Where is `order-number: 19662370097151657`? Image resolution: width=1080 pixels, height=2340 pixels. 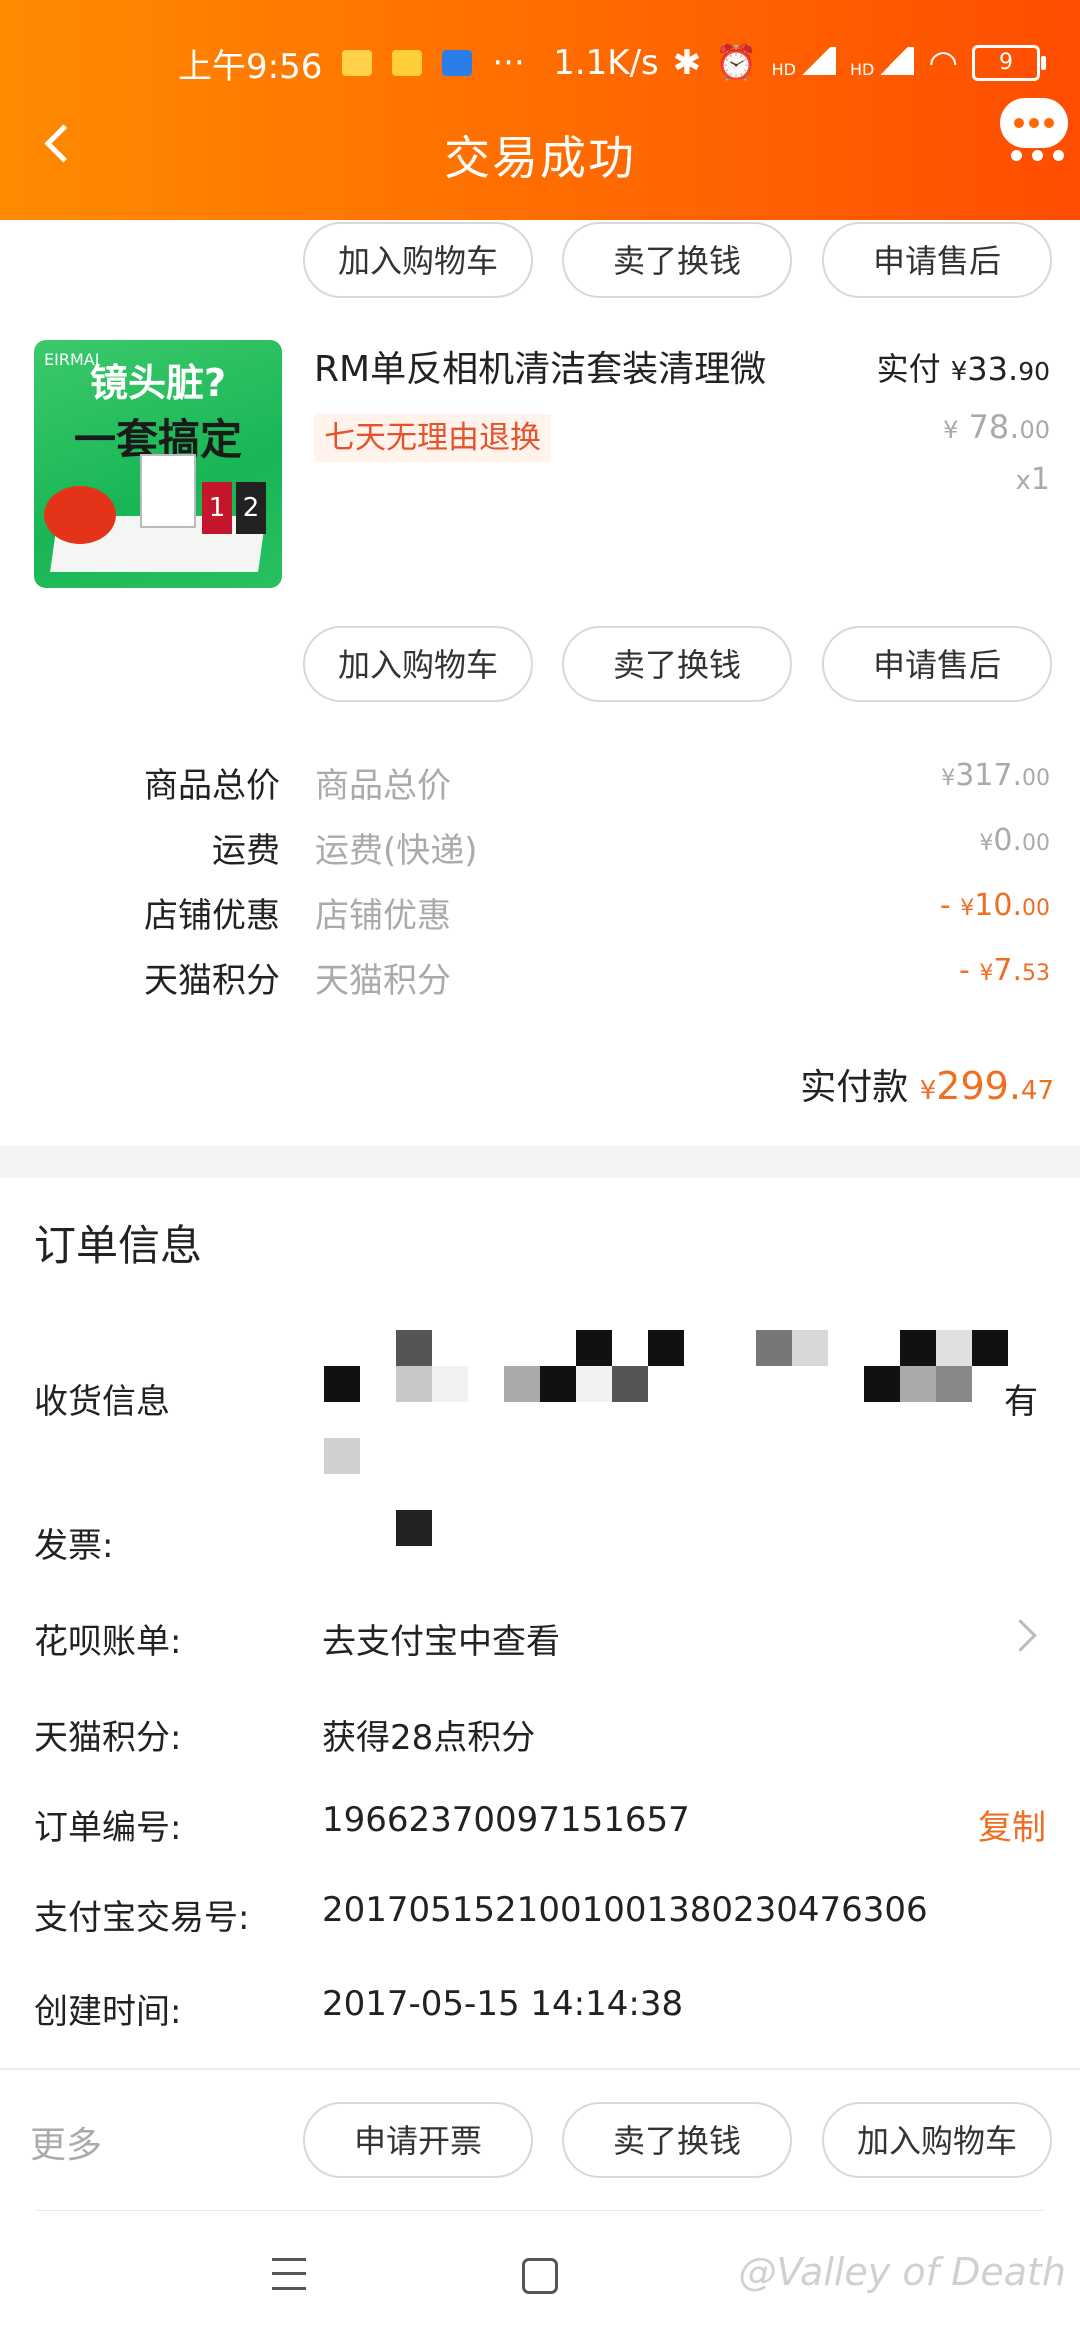 order-number: 19662370097151657 is located at coordinates (506, 1820).